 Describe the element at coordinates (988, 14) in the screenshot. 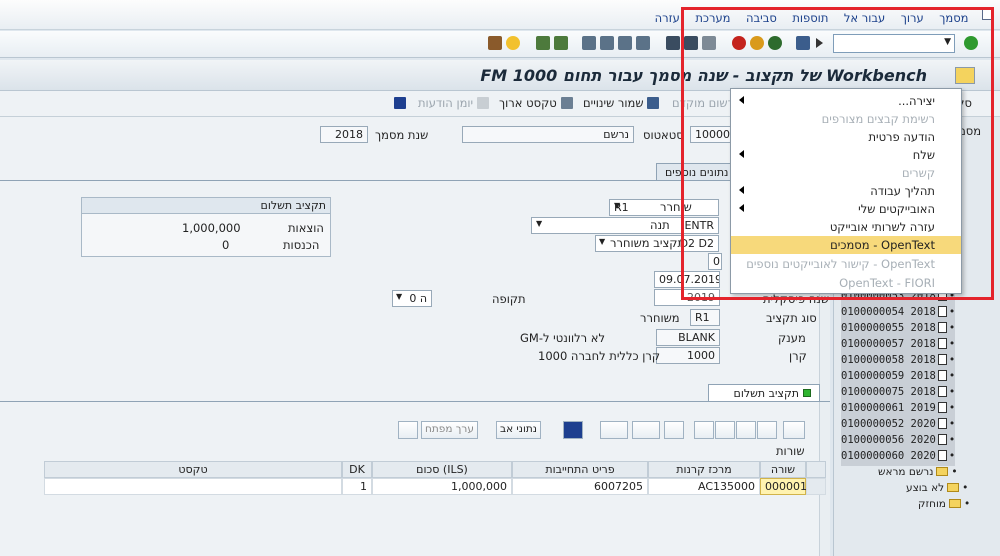

I see `exit-icon` at that location.